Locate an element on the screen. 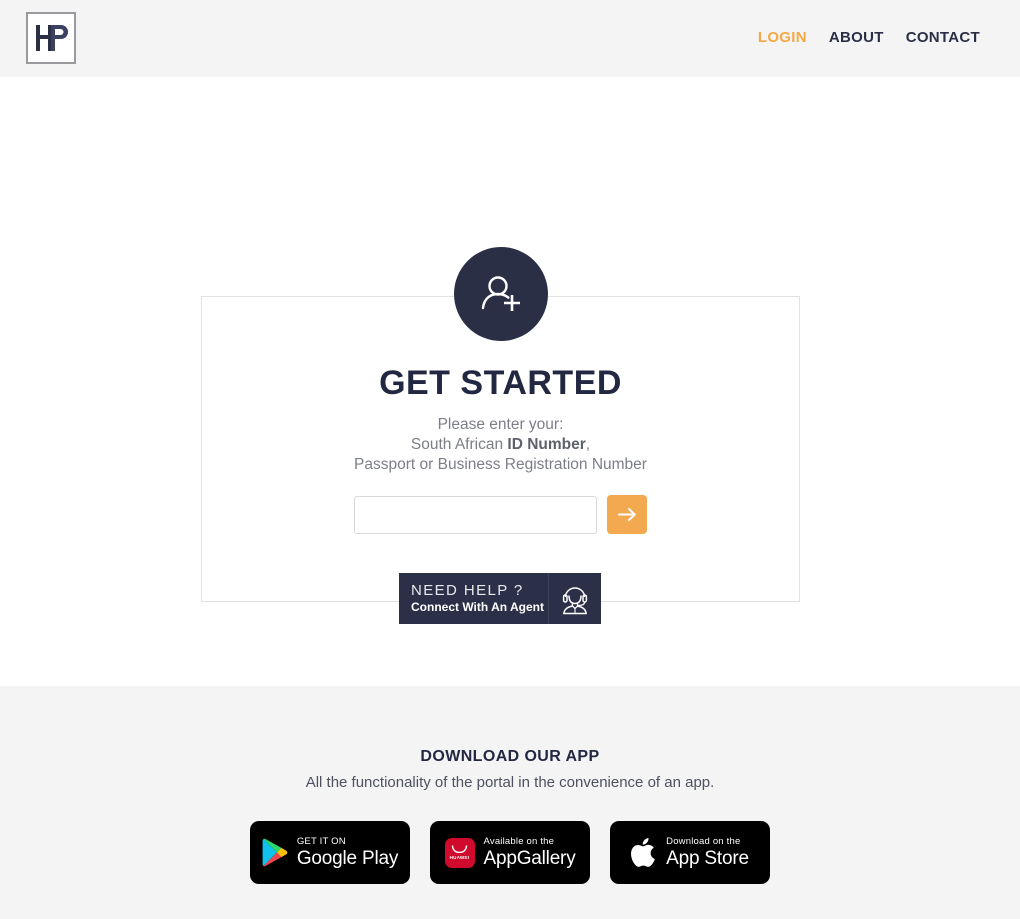 The image size is (1020, 919). support-agent-icon is located at coordinates (575, 600).